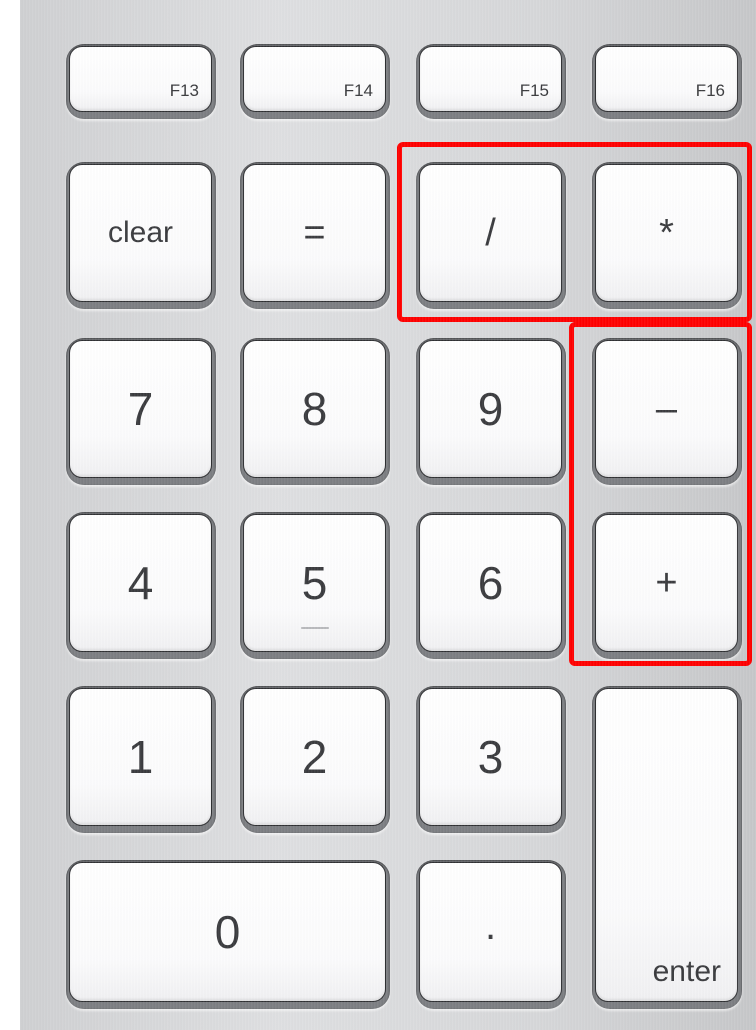 Image resolution: width=756 pixels, height=1030 pixels. I want to click on one-key: 1, so click(140, 757).